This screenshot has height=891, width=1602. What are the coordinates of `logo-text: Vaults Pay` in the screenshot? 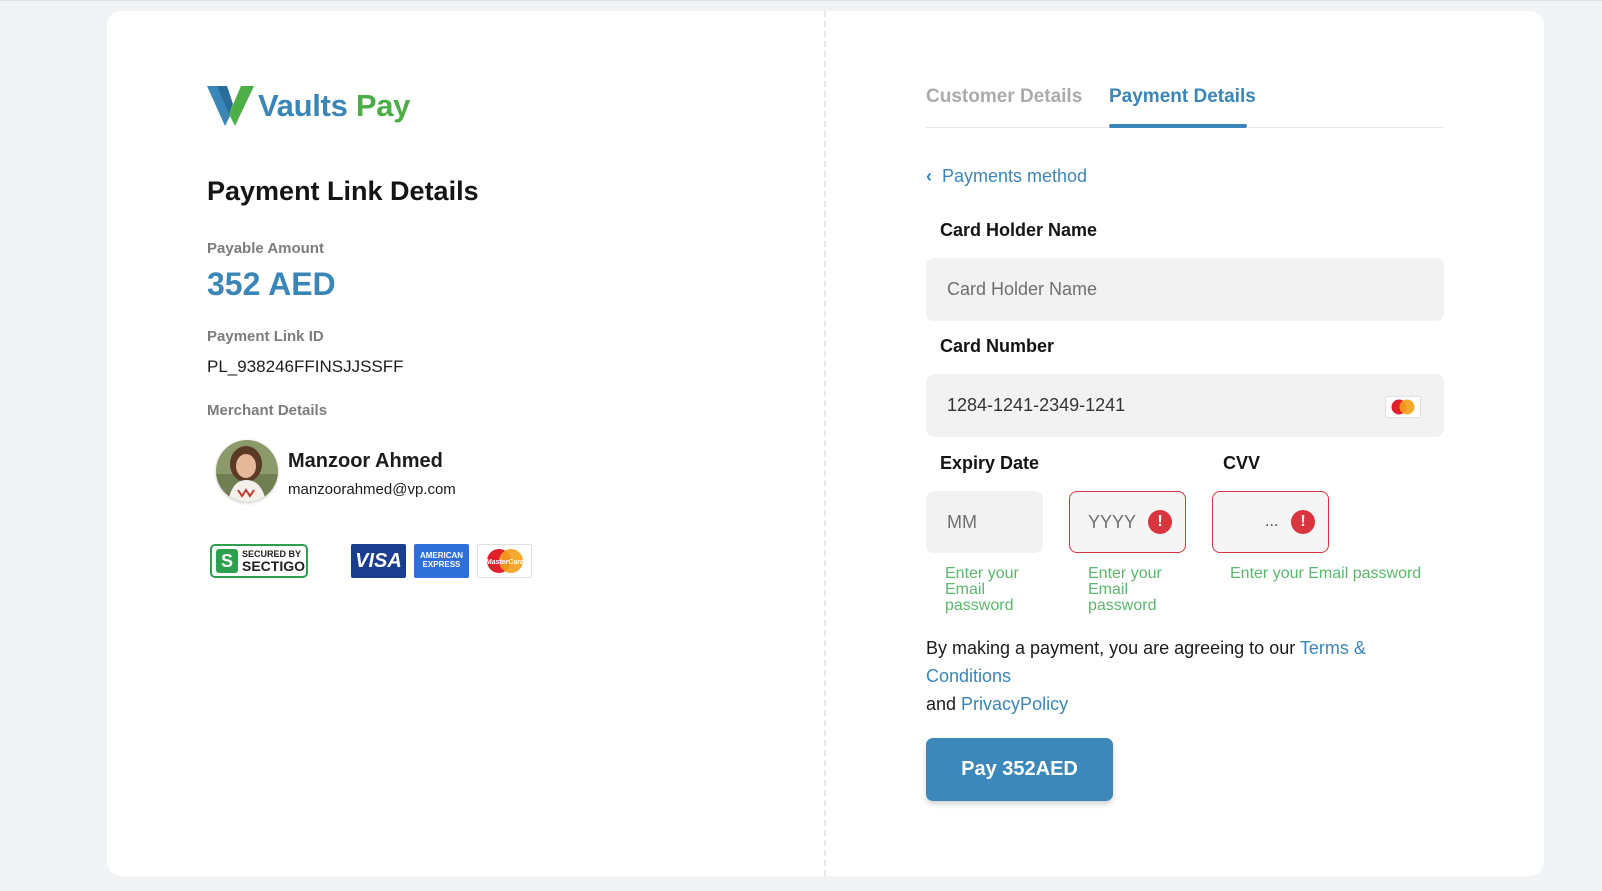 It's located at (334, 106).